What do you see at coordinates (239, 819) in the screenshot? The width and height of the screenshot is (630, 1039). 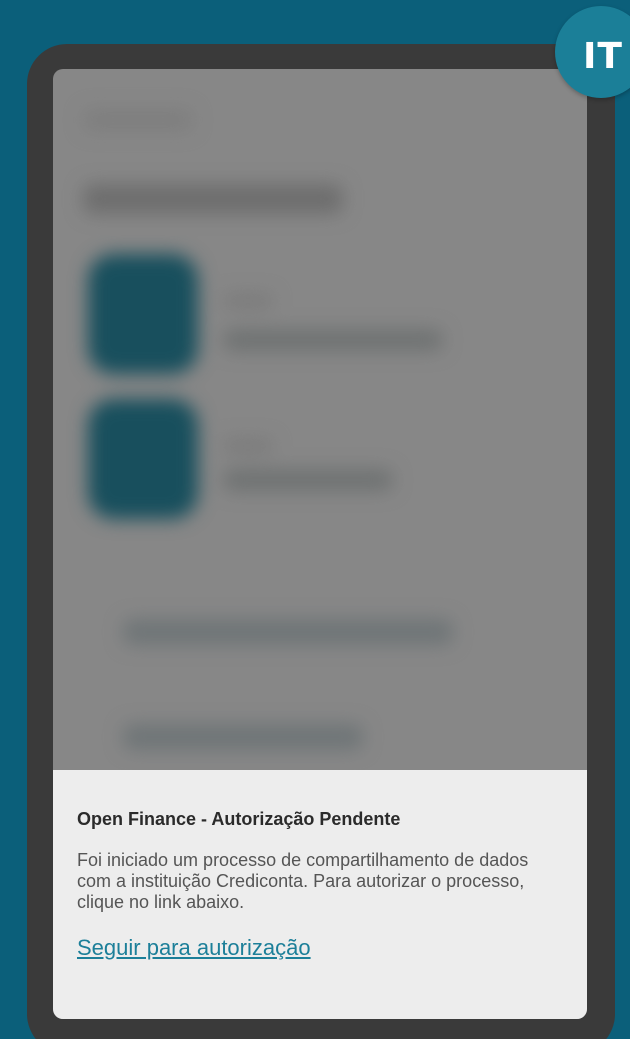 I see `notification-title: Open Finance - Autorização Pendente` at bounding box center [239, 819].